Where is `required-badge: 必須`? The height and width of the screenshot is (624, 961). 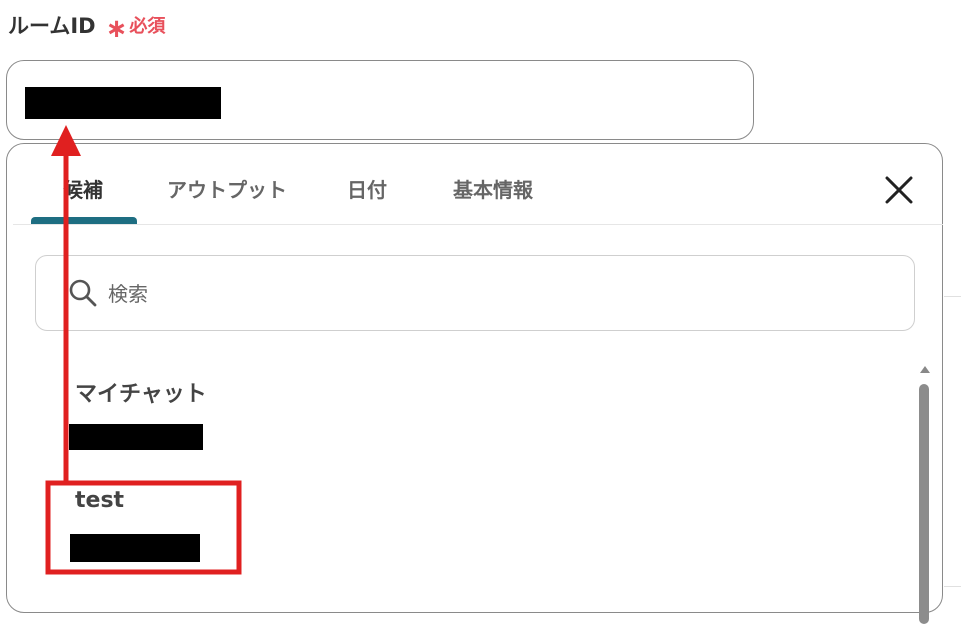 required-badge: 必須 is located at coordinates (147, 26).